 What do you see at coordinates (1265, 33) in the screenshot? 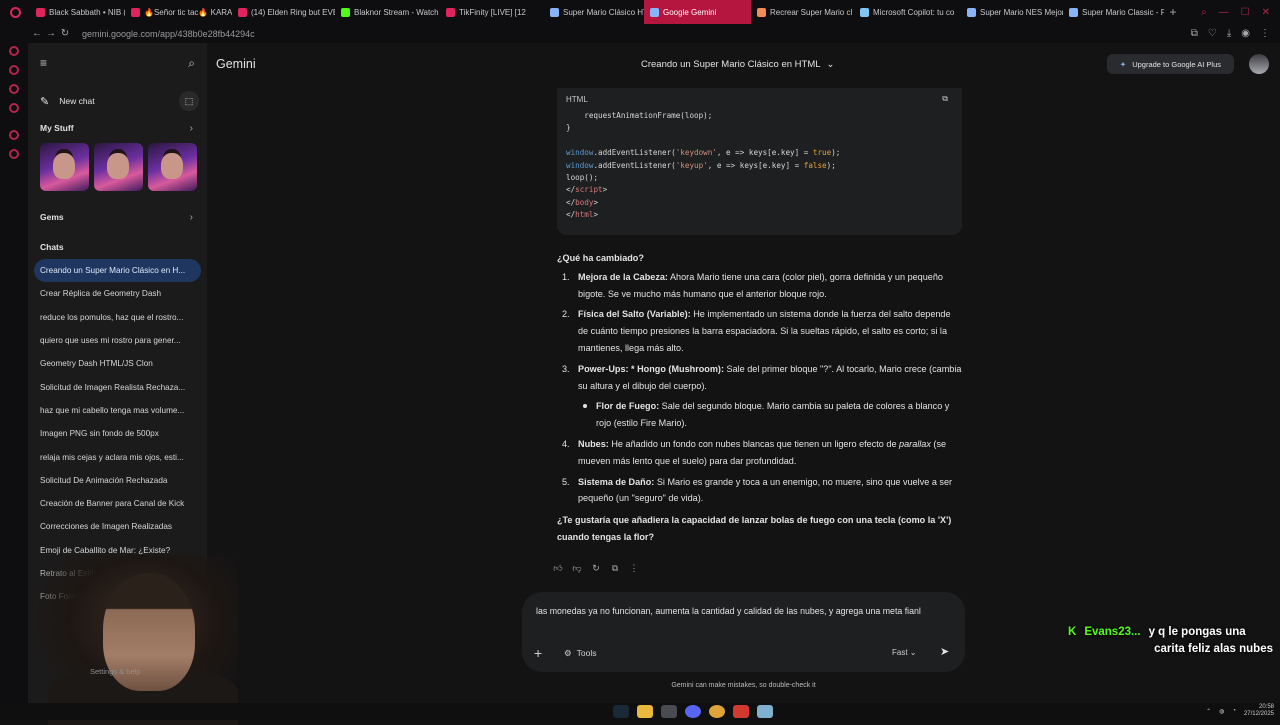
I see `menu-icon: ⋮` at bounding box center [1265, 33].